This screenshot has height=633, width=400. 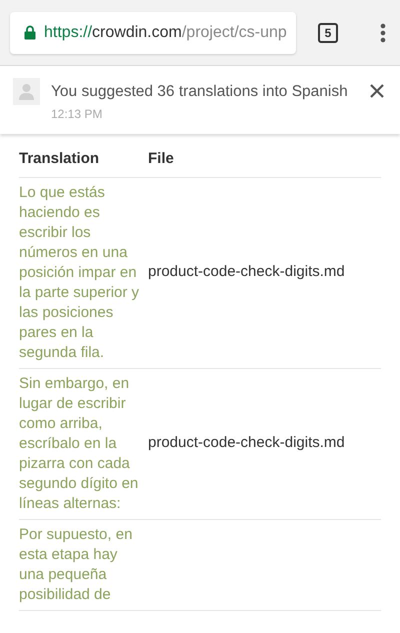 I want to click on avatar-icon, so click(x=26, y=91).